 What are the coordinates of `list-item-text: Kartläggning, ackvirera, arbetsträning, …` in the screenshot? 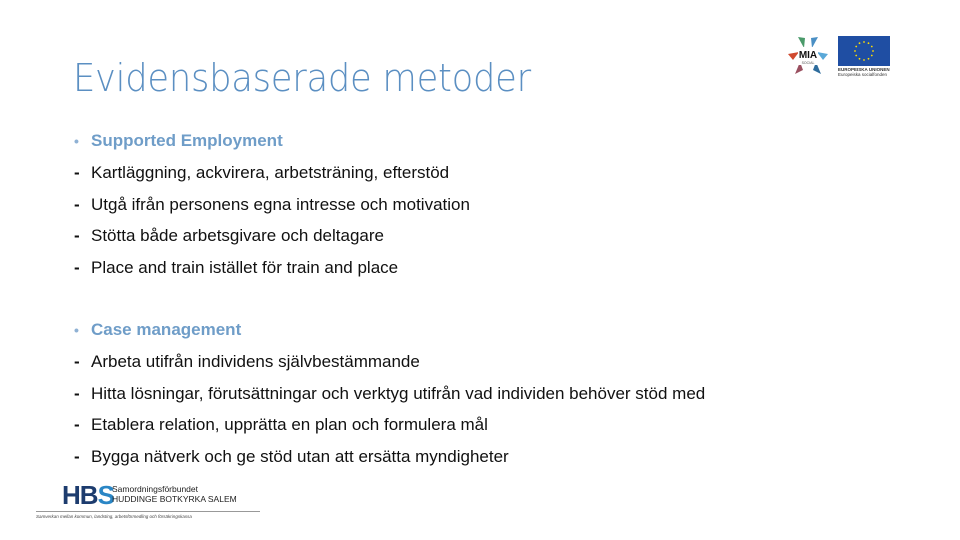 It's located at (270, 172).